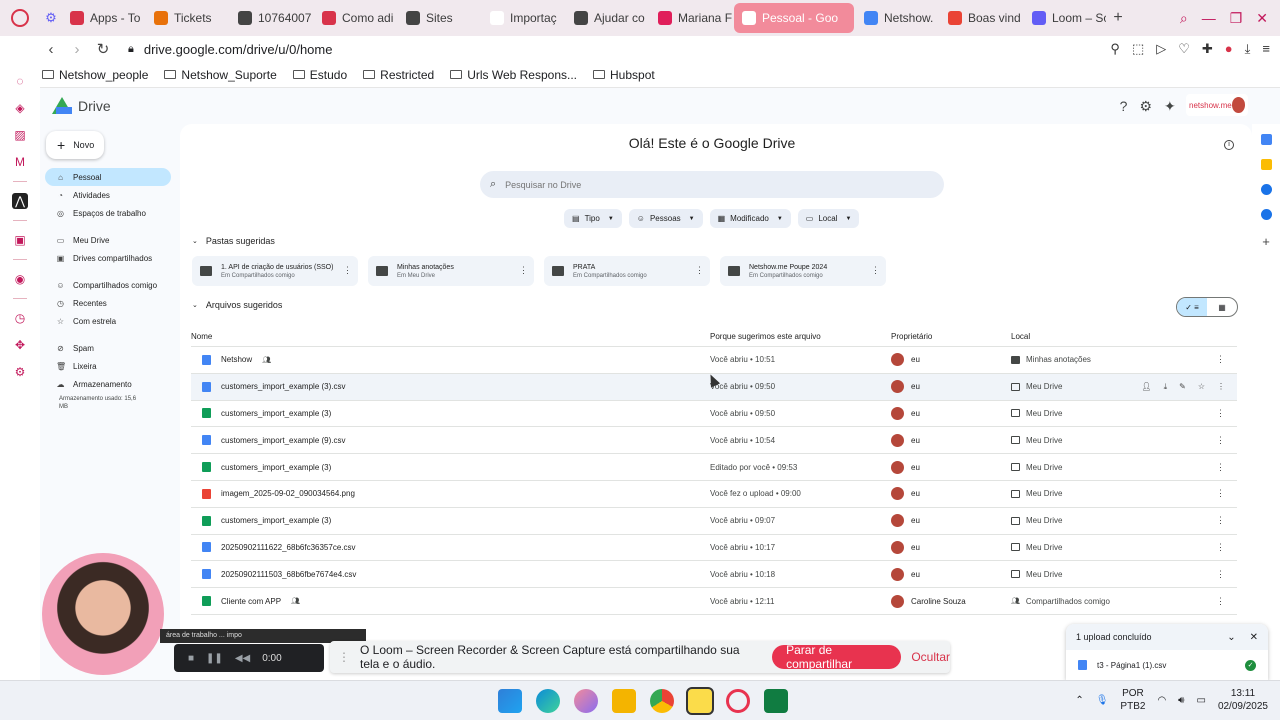 Image resolution: width=1280 pixels, height=720 pixels. I want to click on wifi-icon: ◠, so click(1161, 700).